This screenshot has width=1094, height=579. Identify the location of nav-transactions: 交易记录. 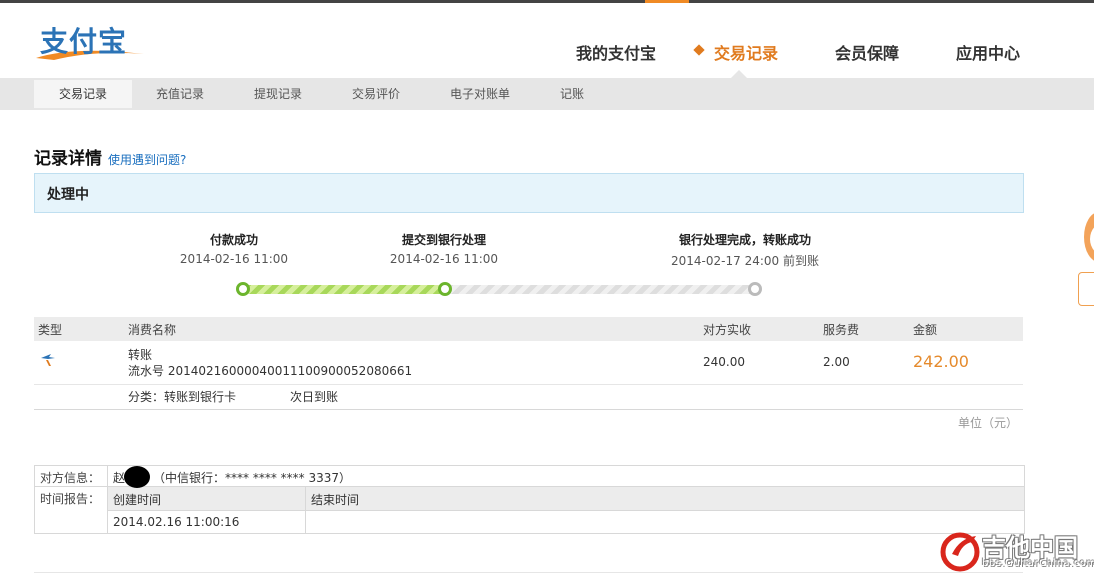
(746, 52).